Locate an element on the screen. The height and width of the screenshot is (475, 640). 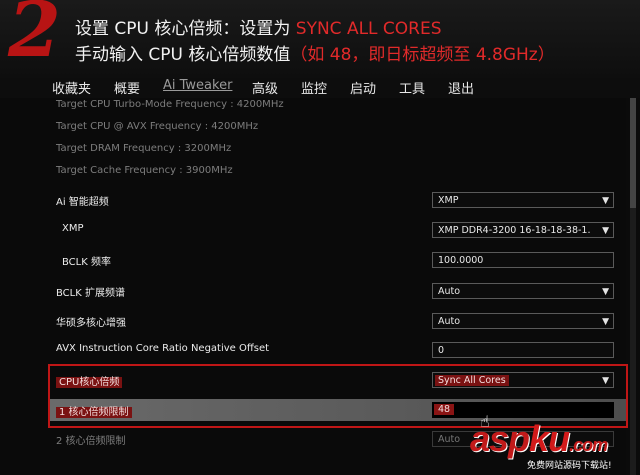
setting-xmp-select: XMP DDR4-3200 16-18-18-38-1. ▼ is located at coordinates (523, 230).